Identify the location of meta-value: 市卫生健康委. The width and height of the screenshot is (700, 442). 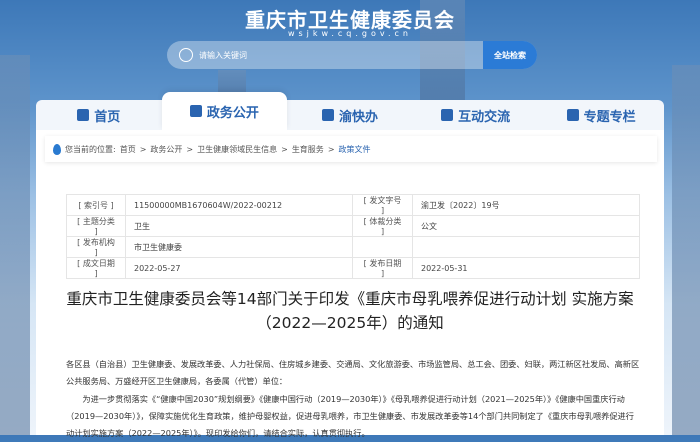
(239, 247).